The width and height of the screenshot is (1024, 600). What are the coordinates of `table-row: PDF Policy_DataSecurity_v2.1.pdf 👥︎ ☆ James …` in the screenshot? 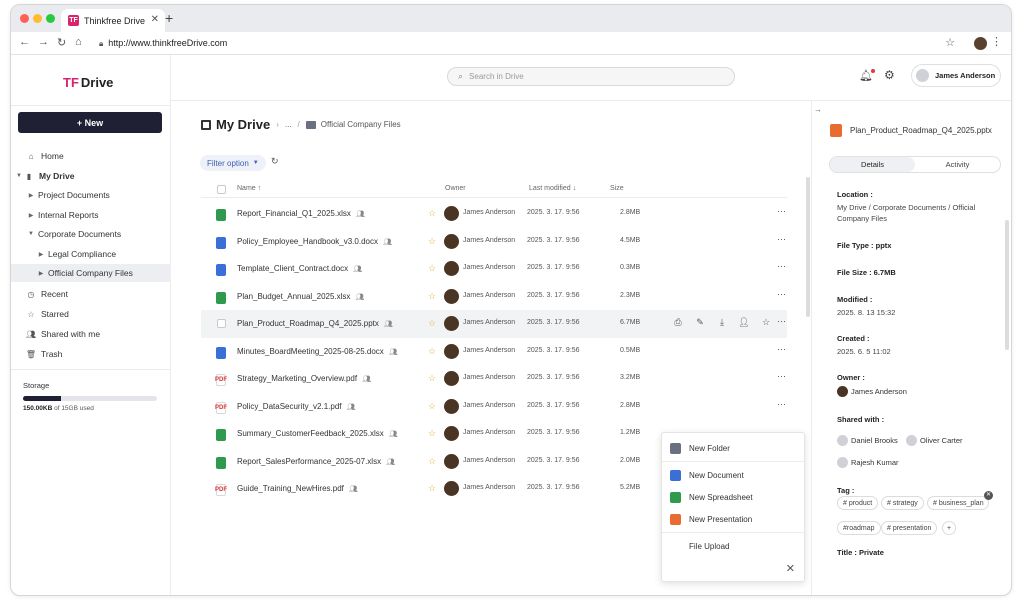 It's located at (494, 407).